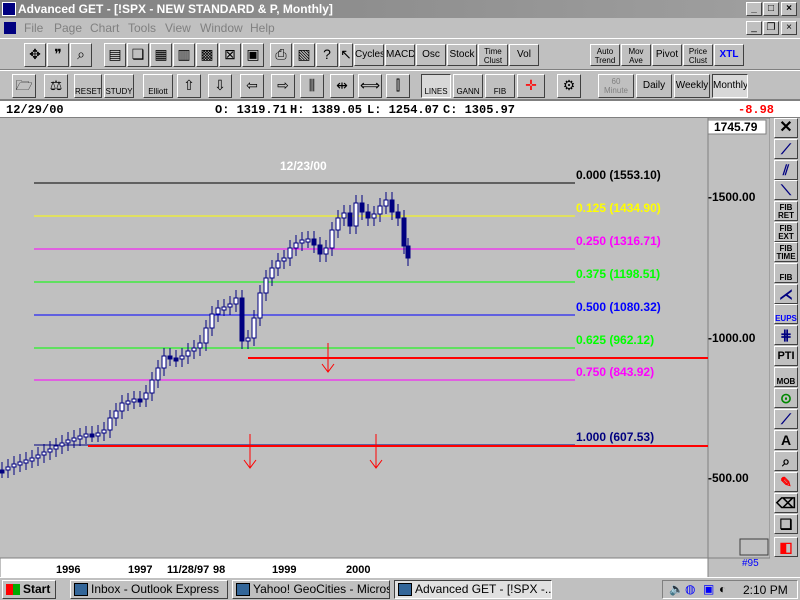 This screenshot has width=800, height=600. Describe the element at coordinates (35, 55) in the screenshot. I see `cursor-tool-icon: ✥` at that location.